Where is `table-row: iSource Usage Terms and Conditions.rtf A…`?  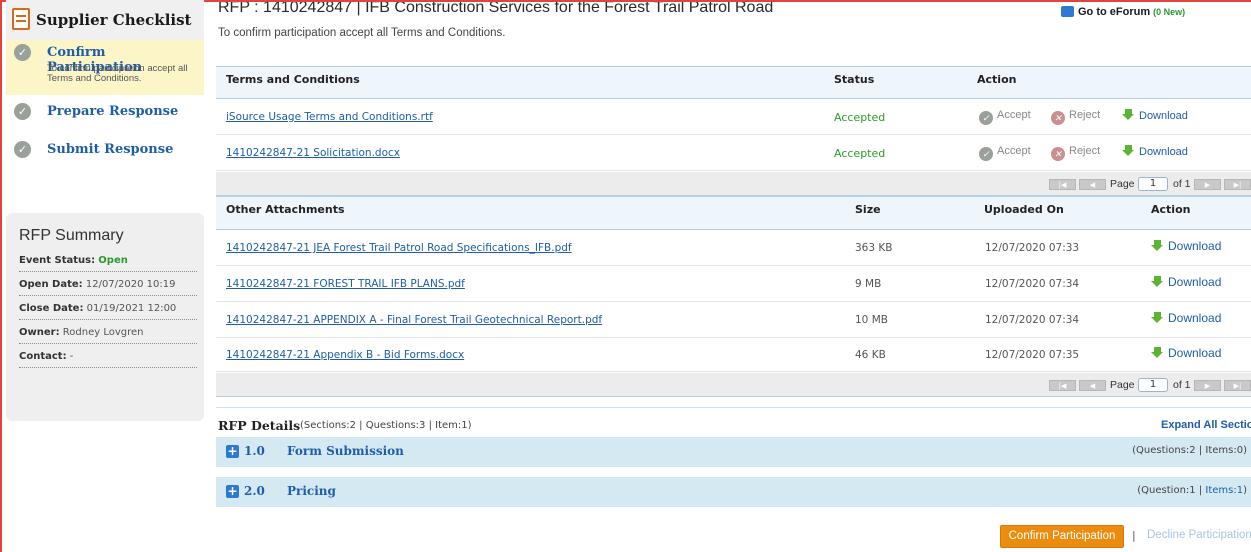 table-row: iSource Usage Terms and Conditions.rtf A… is located at coordinates (733, 117).